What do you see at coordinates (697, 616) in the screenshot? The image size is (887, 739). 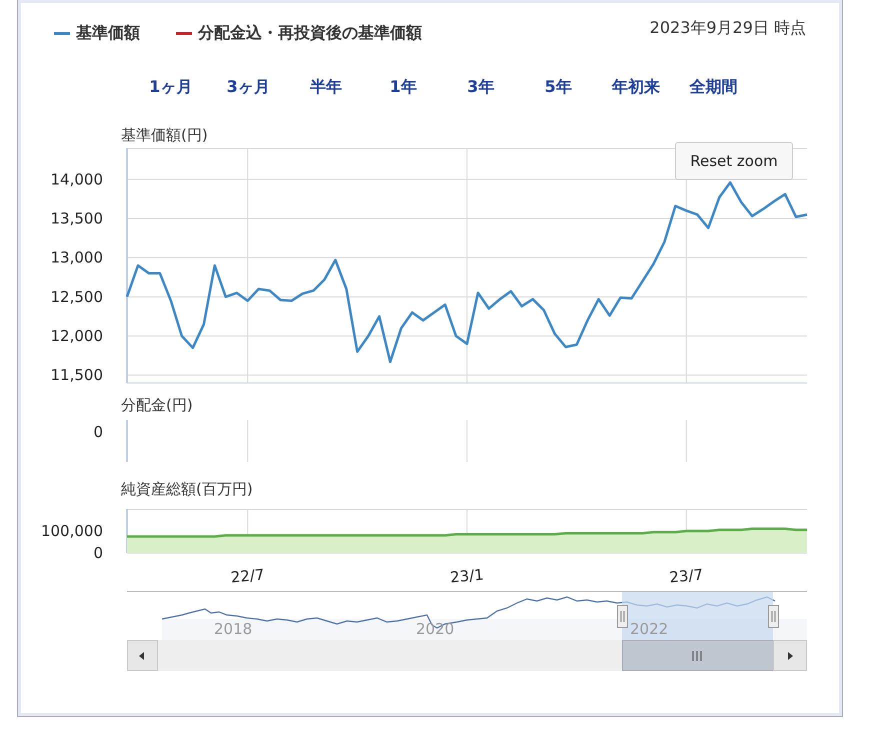 I see `navigator-selection` at bounding box center [697, 616].